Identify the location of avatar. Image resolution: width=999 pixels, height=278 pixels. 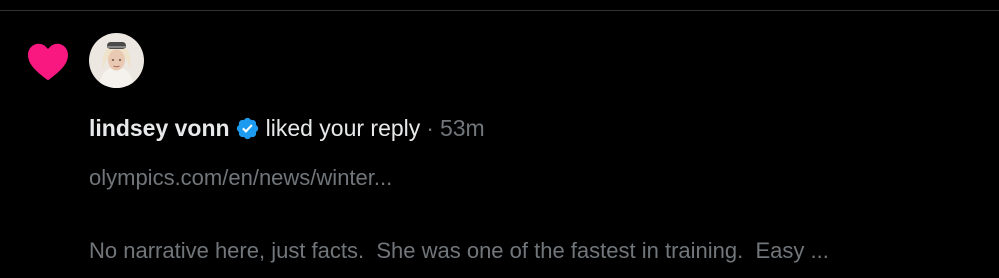
(116, 60).